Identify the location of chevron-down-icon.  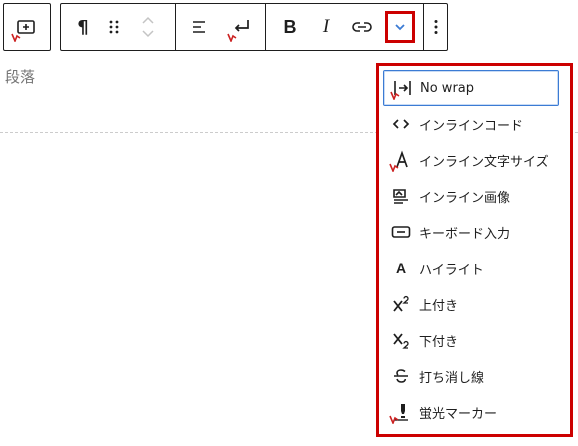
(400, 27).